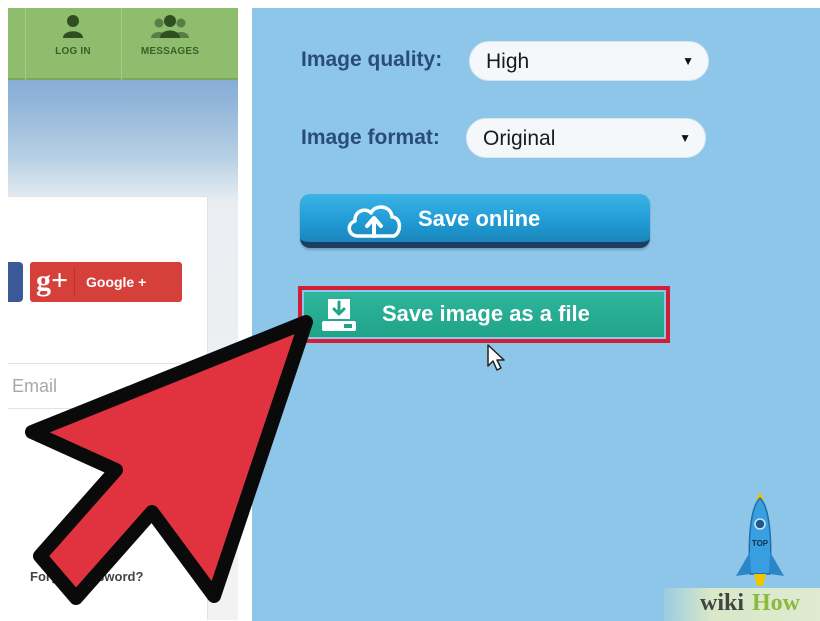 This screenshot has width=820, height=621. I want to click on save-online-label: Save online, so click(479, 218).